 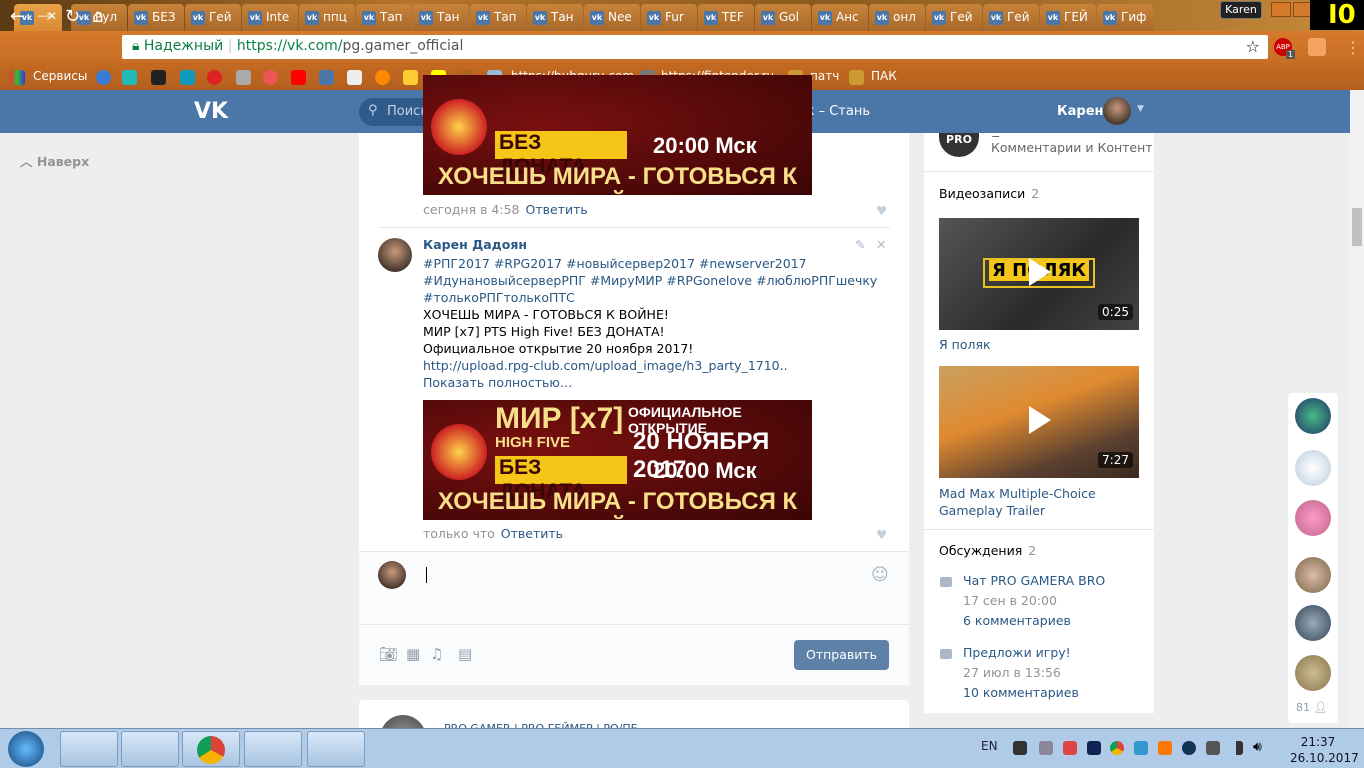 I want to click on video-thumbnail: Я ПОЛЯК 0:25, so click(x=1039, y=274).